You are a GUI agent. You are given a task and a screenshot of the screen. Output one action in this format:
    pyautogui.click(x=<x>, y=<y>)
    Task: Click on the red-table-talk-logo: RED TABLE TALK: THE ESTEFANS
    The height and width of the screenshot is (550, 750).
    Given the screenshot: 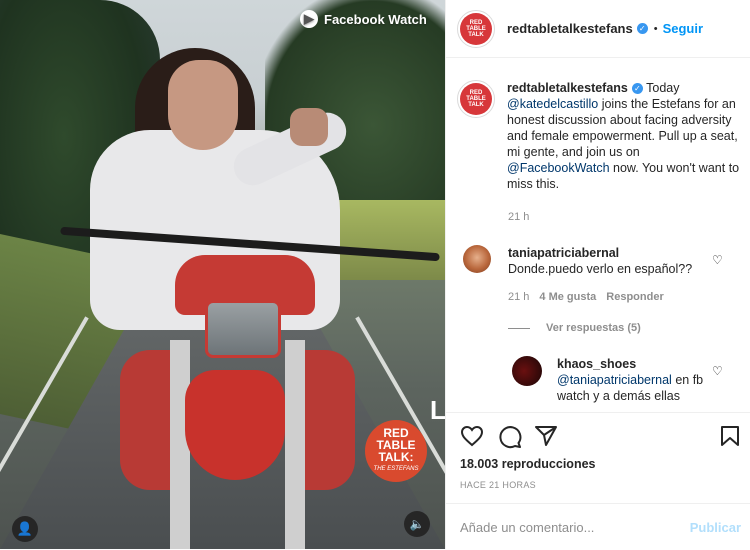 What is the action you would take?
    pyautogui.click(x=396, y=451)
    